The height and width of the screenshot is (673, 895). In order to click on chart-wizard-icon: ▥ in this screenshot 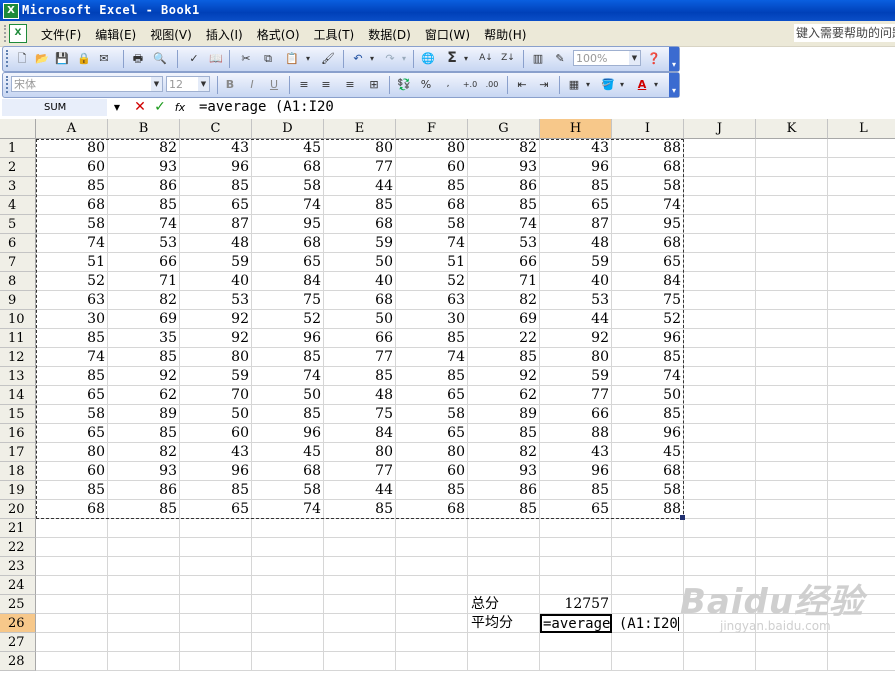, I will do `click(538, 58)`.